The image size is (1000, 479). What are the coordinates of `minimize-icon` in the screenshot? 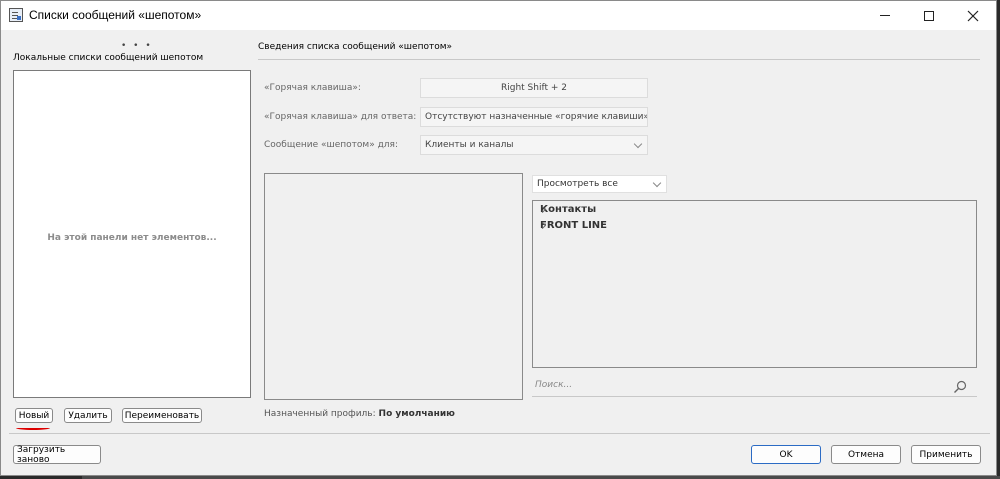 It's located at (885, 15).